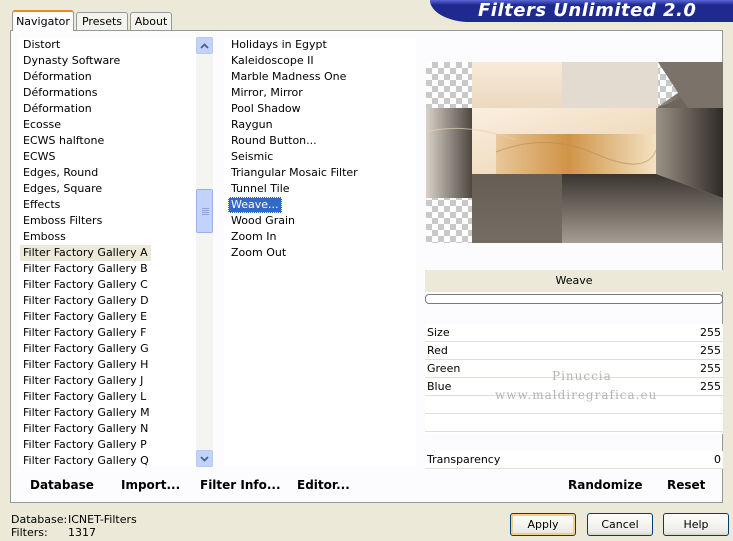 The height and width of the screenshot is (541, 733). What do you see at coordinates (84, 333) in the screenshot?
I see `category-item: Filter Factory Gallery F` at bounding box center [84, 333].